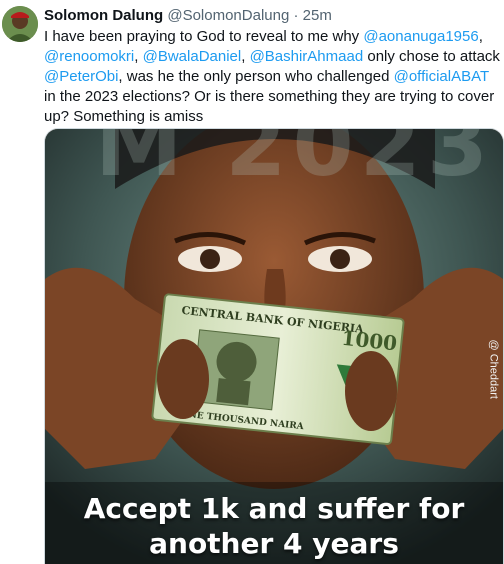 The height and width of the screenshot is (564, 504). What do you see at coordinates (295, 162) in the screenshot?
I see `background-text: M 2023` at bounding box center [295, 162].